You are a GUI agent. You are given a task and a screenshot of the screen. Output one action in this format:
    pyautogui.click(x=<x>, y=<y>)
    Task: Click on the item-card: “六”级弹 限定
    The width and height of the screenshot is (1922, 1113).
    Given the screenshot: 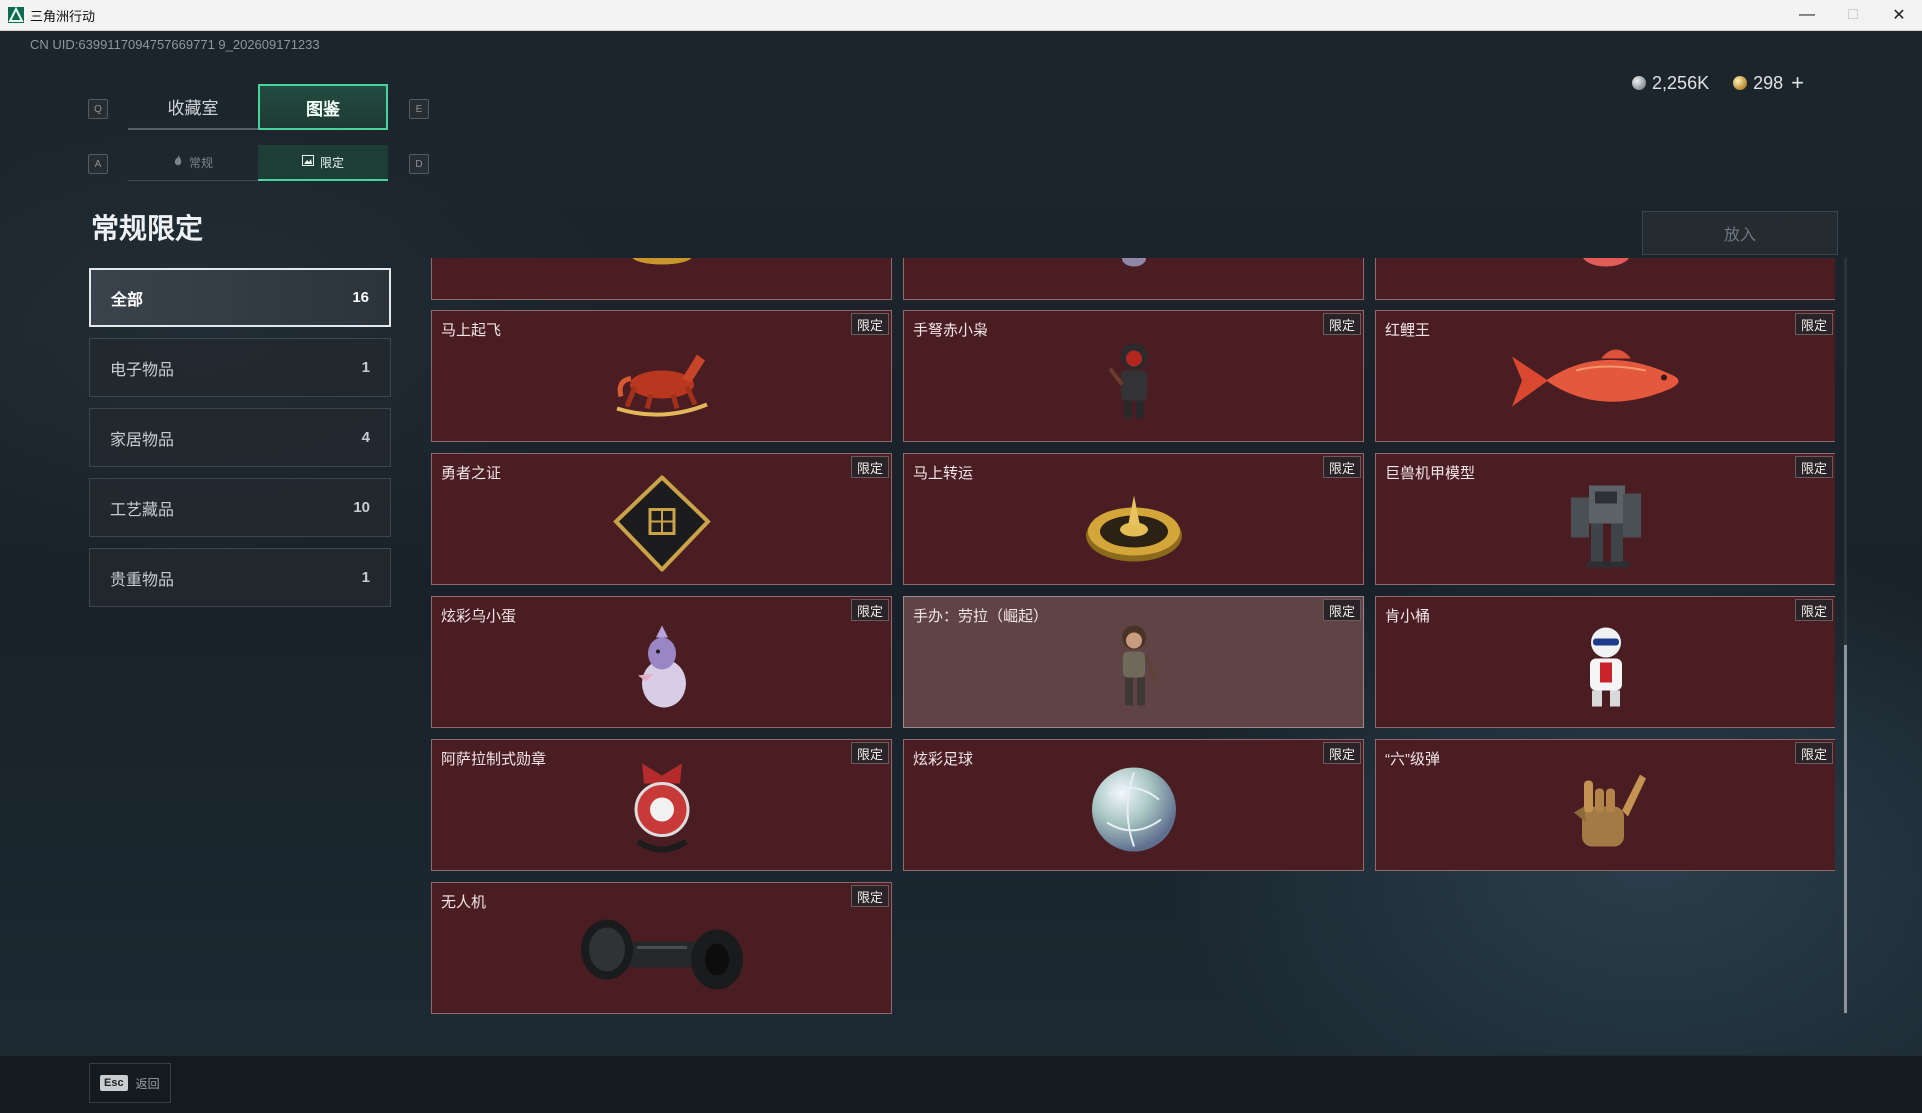 What is the action you would take?
    pyautogui.click(x=1605, y=805)
    